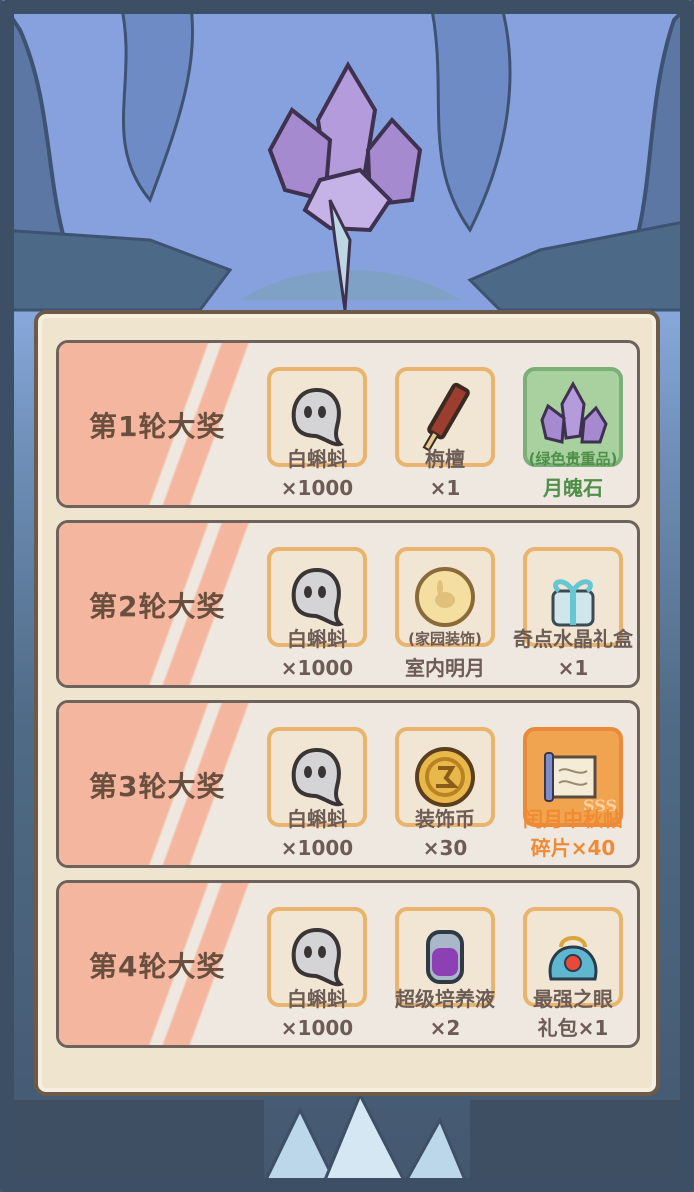 This screenshot has width=694, height=1192. Describe the element at coordinates (348, 424) in the screenshot. I see `round-1-row: 第1轮大奖 白蝌蚪 ×1000 栴檀 ×1 (绿色贵重品) 月魄石` at that location.